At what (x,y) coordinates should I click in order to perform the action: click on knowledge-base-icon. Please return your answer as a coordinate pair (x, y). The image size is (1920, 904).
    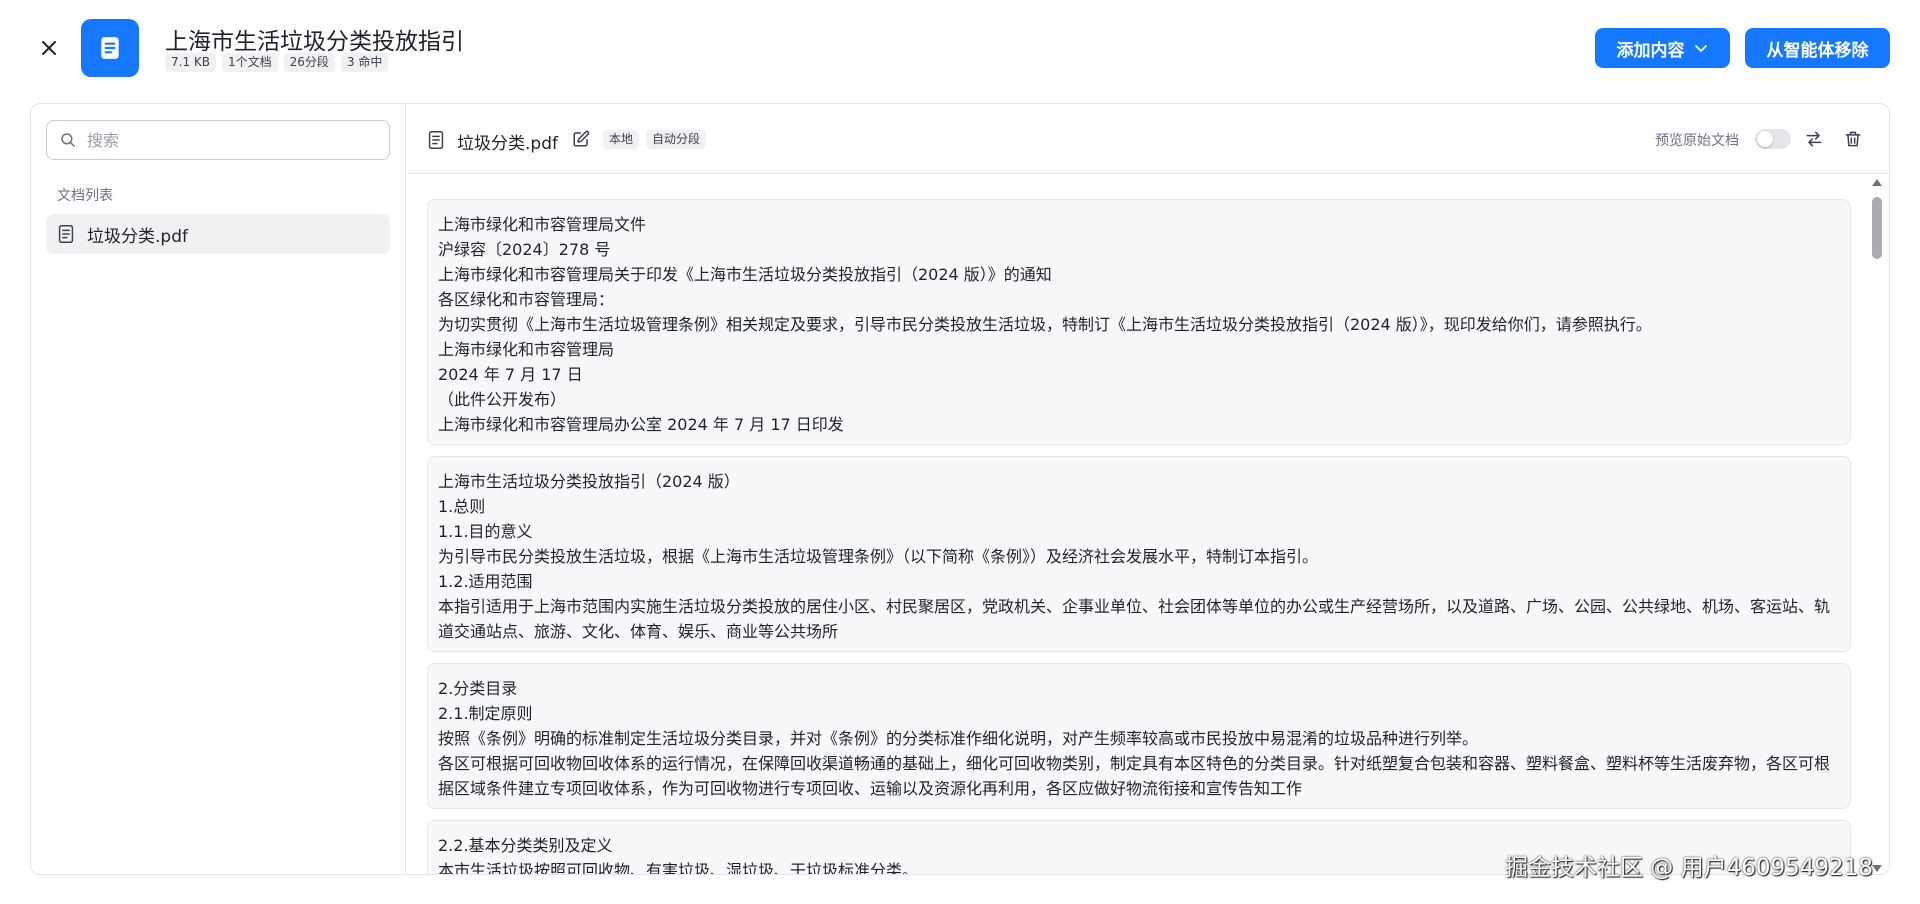
    Looking at the image, I should click on (110, 48).